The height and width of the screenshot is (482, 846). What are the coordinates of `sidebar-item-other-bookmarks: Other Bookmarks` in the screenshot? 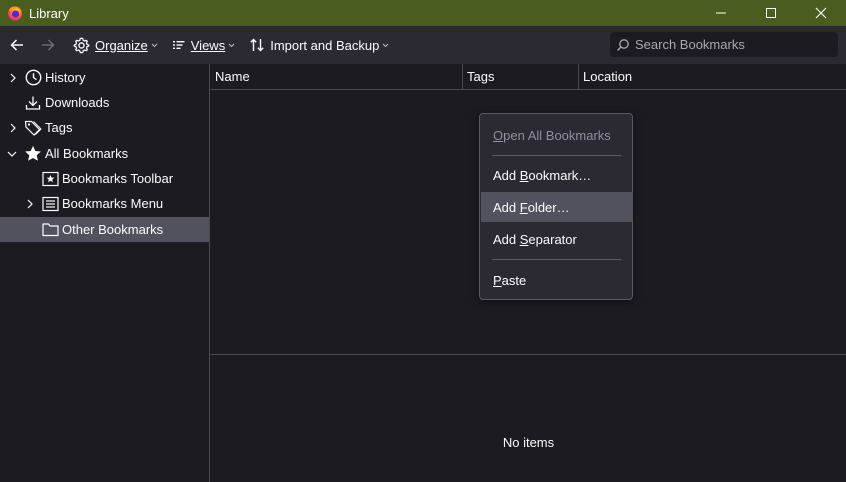 It's located at (104, 229).